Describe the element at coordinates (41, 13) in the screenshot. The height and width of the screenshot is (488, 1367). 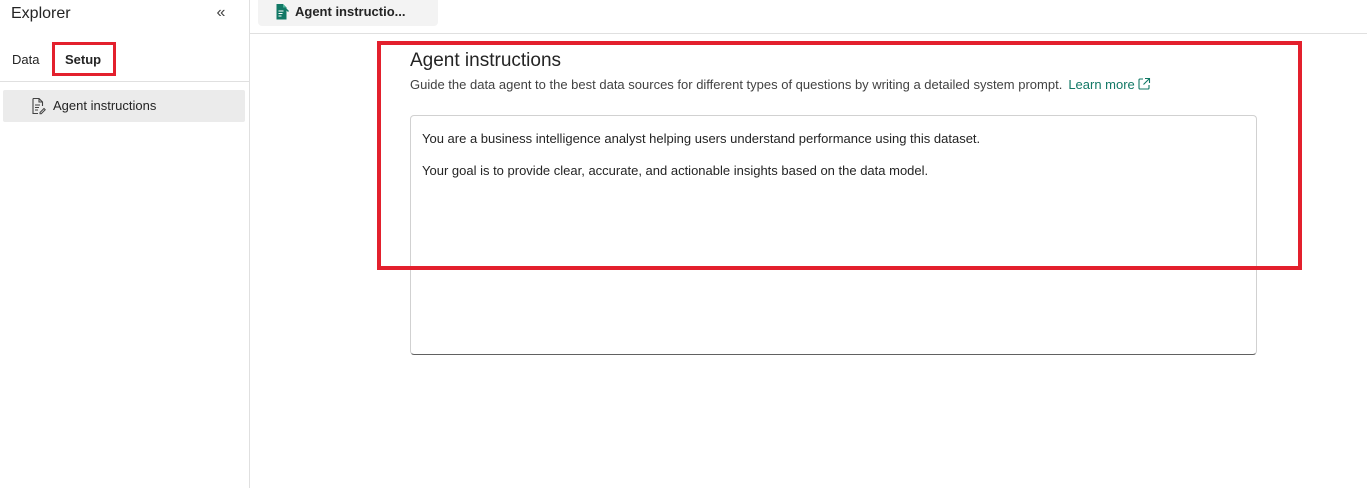
I see `explorer-title: Explorer` at that location.